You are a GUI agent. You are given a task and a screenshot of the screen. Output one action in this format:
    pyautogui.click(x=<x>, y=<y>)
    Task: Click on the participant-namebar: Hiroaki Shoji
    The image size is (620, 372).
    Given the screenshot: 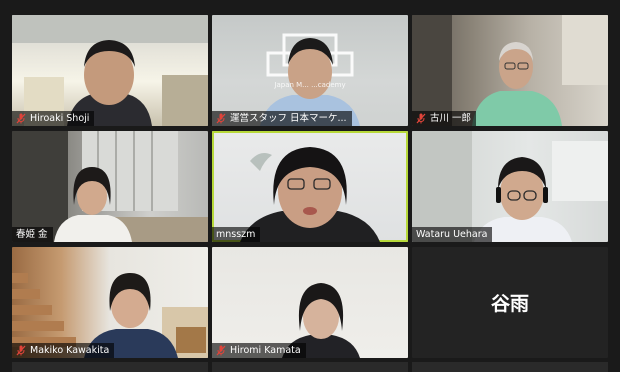 What is the action you would take?
    pyautogui.click(x=53, y=118)
    